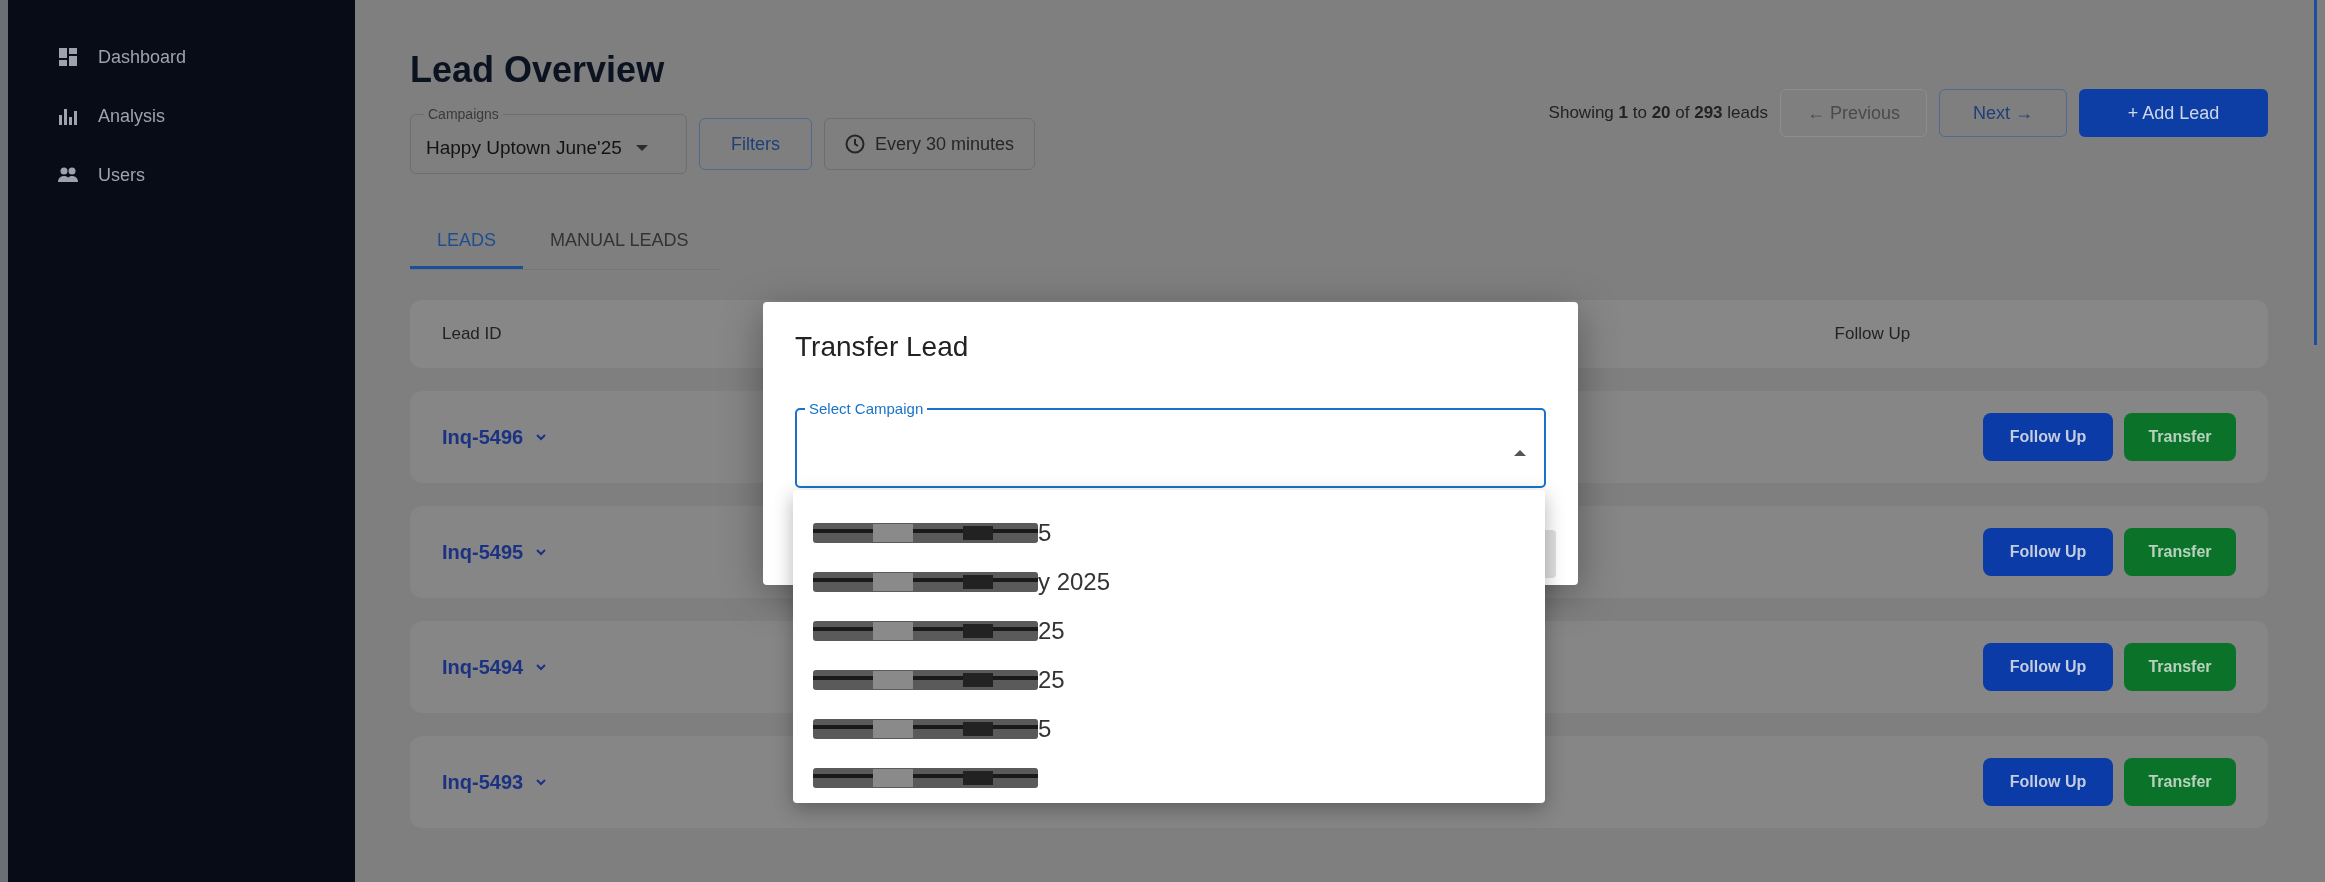 The height and width of the screenshot is (882, 2325). Describe the element at coordinates (205, 57) in the screenshot. I see `sidebar-item: Dashboard` at that location.